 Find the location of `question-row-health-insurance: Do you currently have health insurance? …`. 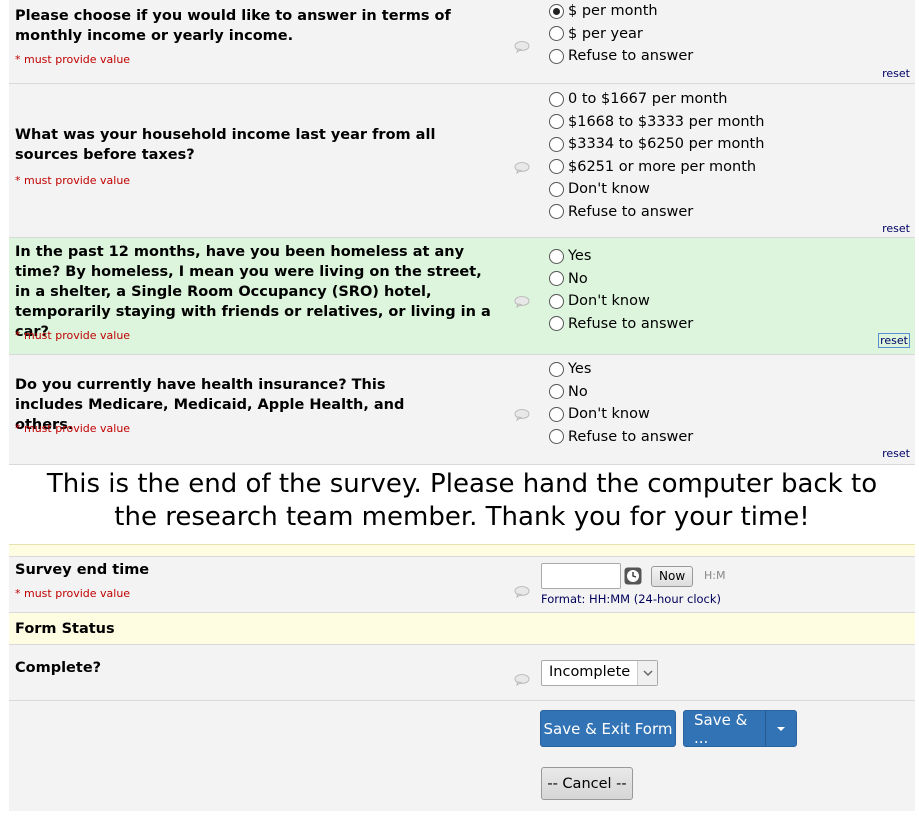

question-row-health-insurance: Do you currently have health insurance? … is located at coordinates (462, 410).